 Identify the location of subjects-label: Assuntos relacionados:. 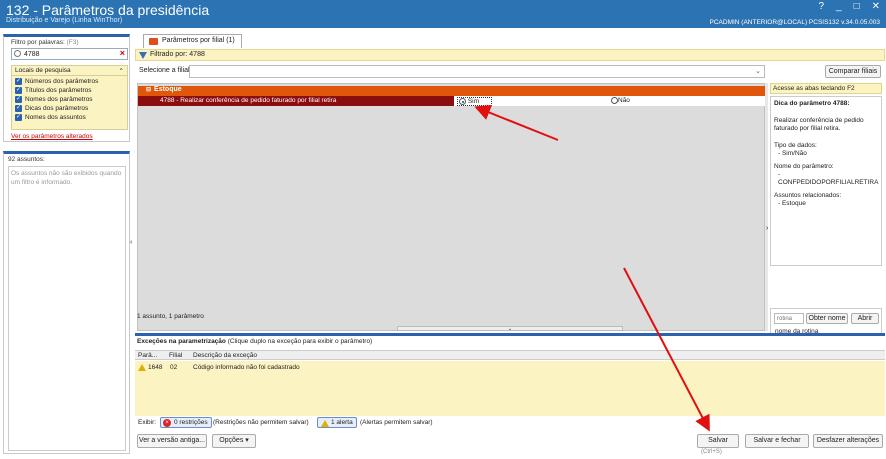
(808, 195).